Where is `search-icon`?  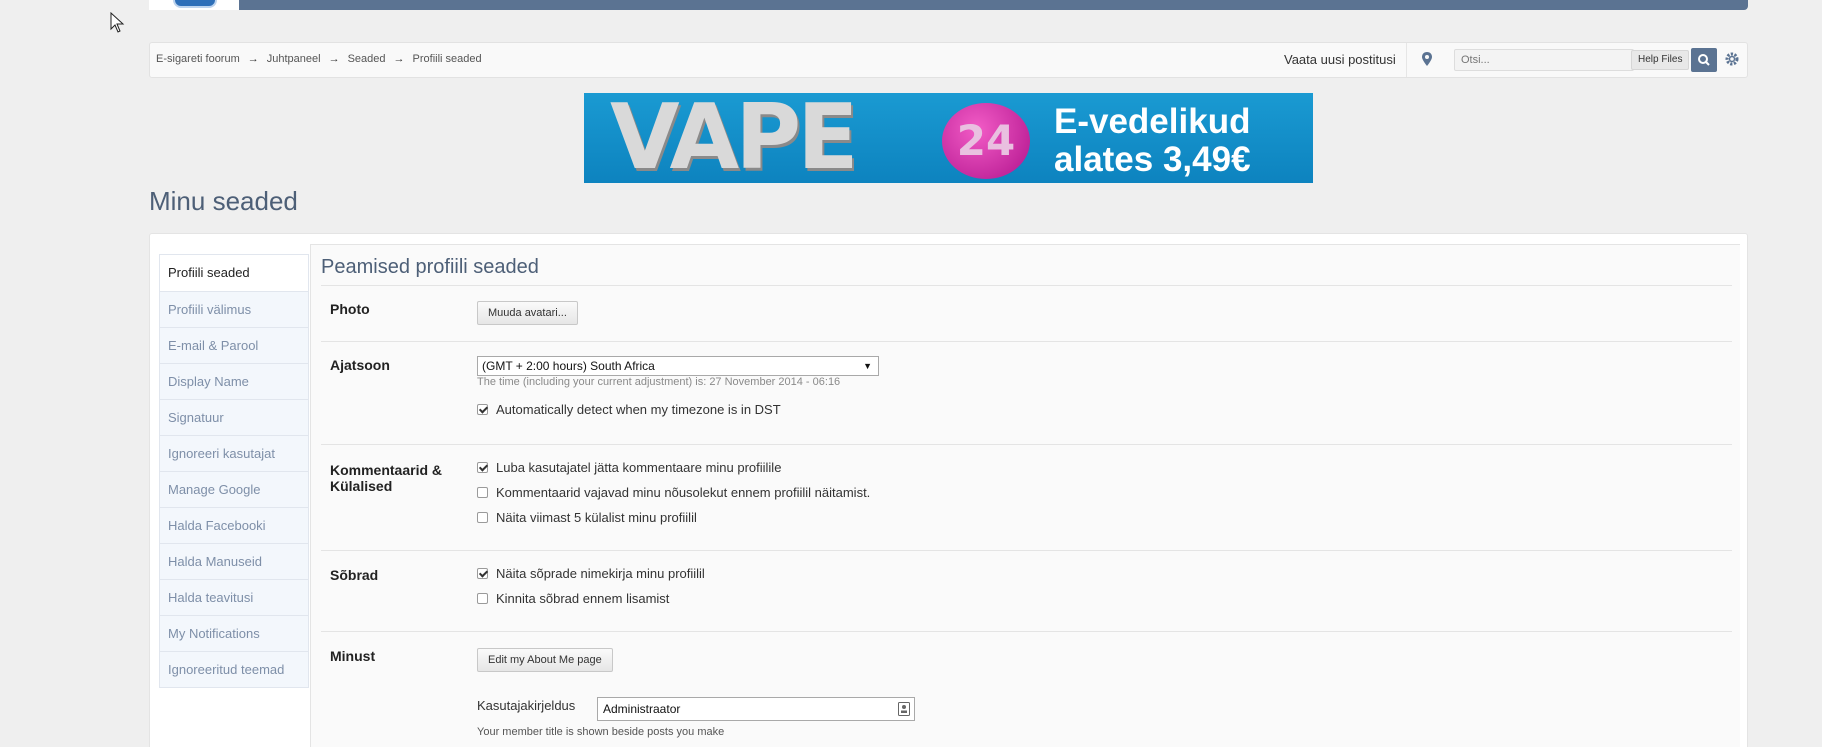
search-icon is located at coordinates (1704, 60).